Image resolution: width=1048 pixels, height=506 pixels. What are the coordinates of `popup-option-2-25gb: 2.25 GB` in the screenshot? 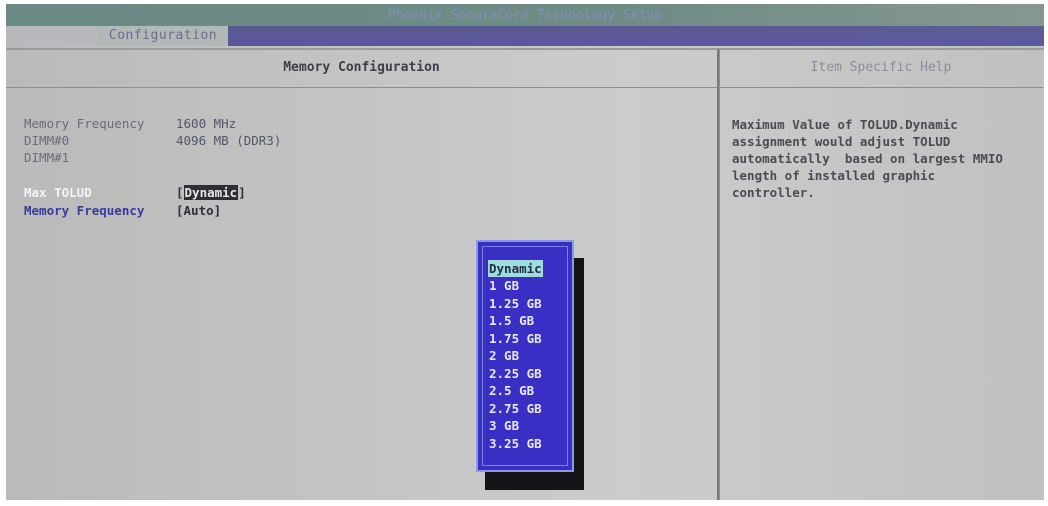 It's located at (515, 373).